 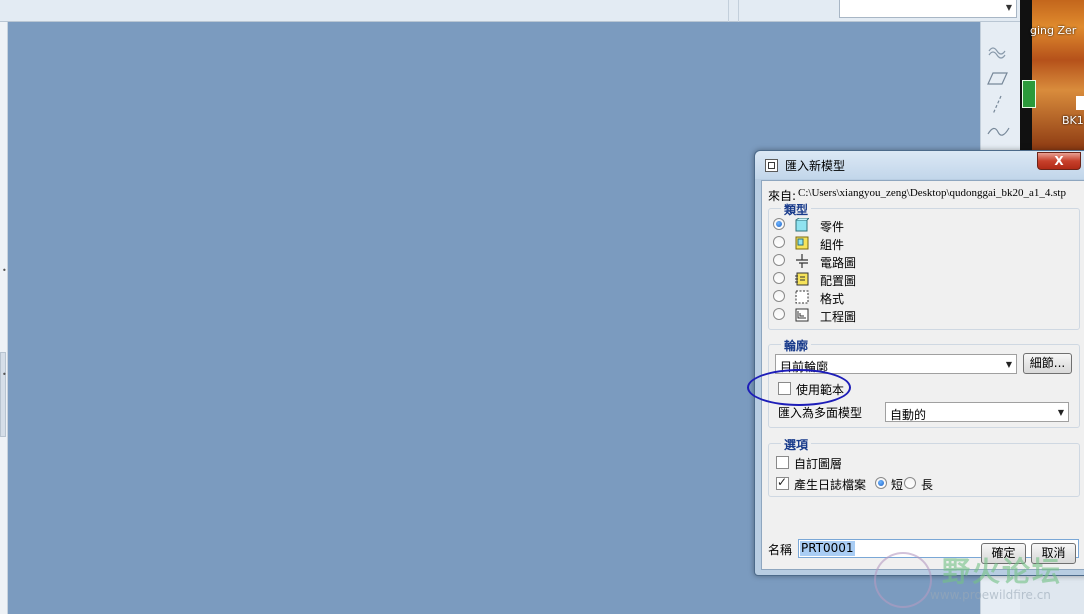 I want to click on watermark-url: www.proewildfire.cn, so click(x=990, y=595).